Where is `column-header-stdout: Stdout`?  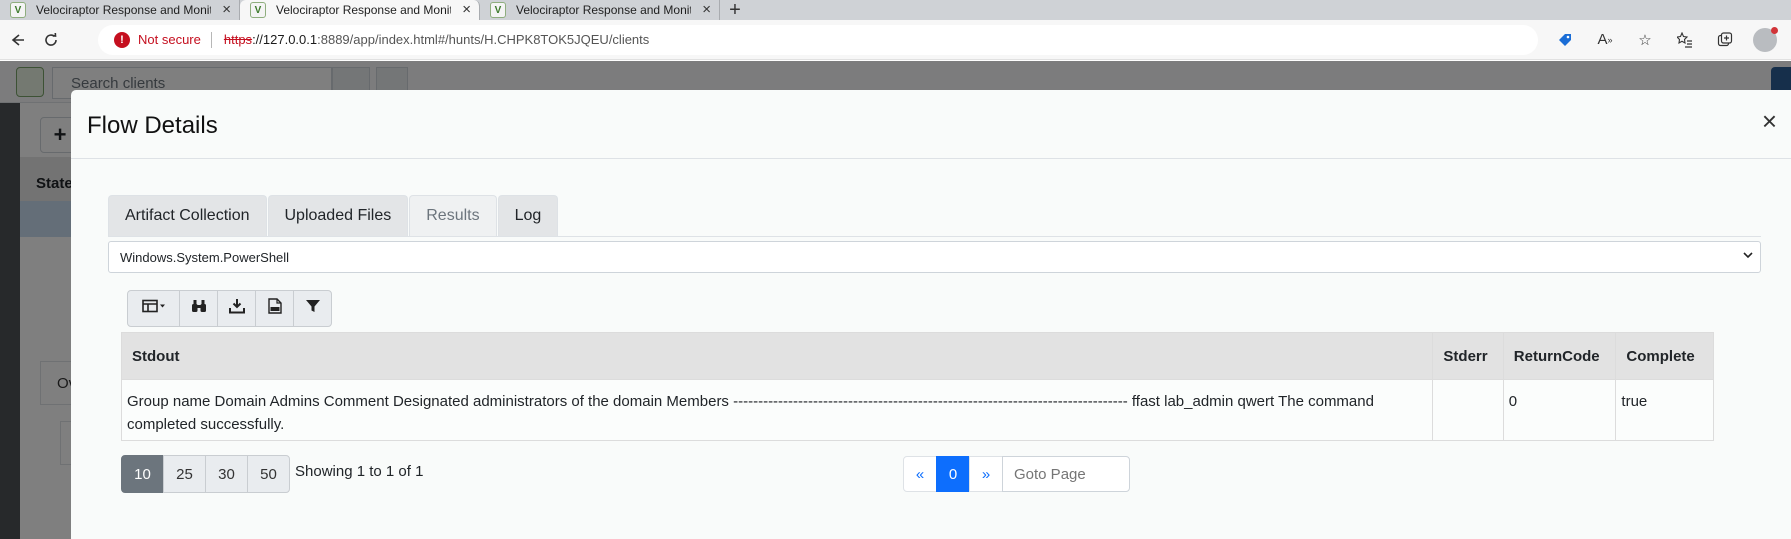
column-header-stdout: Stdout is located at coordinates (777, 356).